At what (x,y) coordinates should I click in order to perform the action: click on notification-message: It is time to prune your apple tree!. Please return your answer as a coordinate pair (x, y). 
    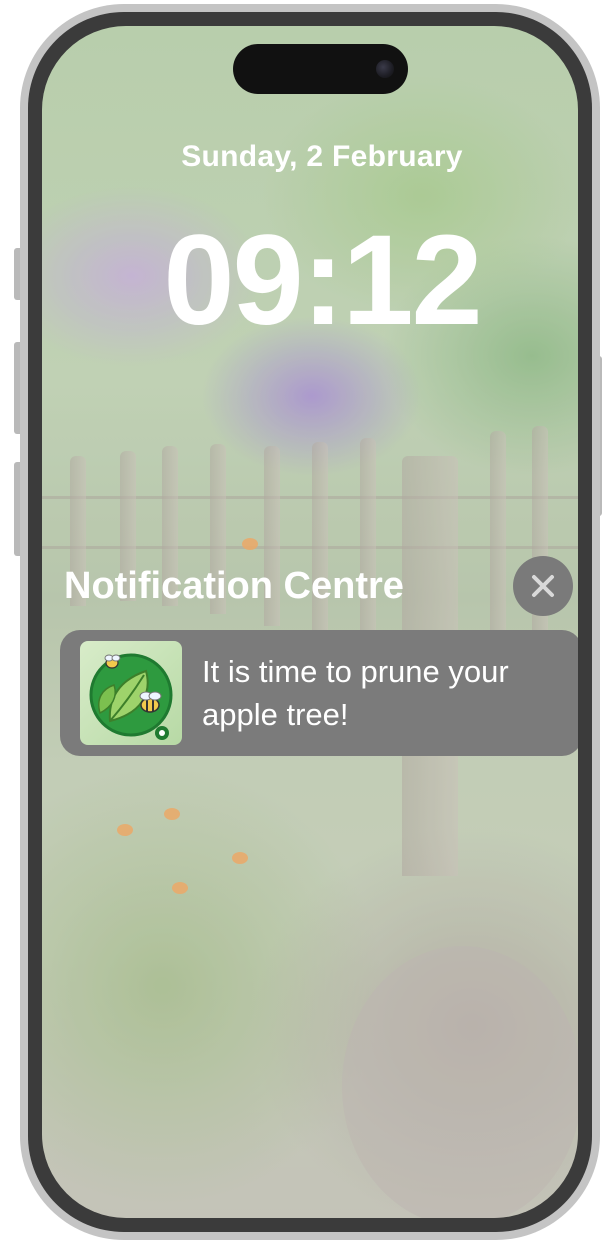
    Looking at the image, I should click on (355, 693).